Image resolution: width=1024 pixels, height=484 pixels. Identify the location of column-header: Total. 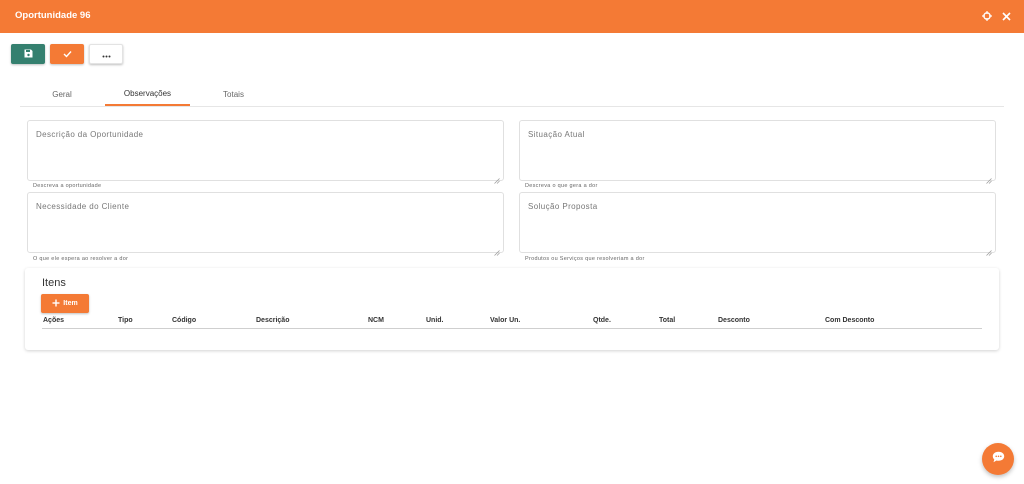
(667, 320).